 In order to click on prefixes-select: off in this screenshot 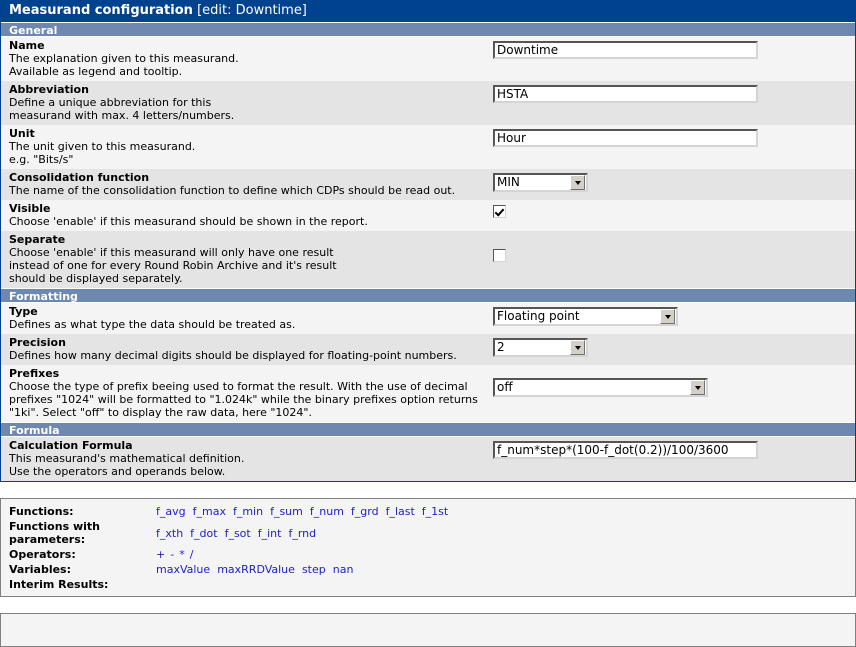, I will do `click(600, 387)`.